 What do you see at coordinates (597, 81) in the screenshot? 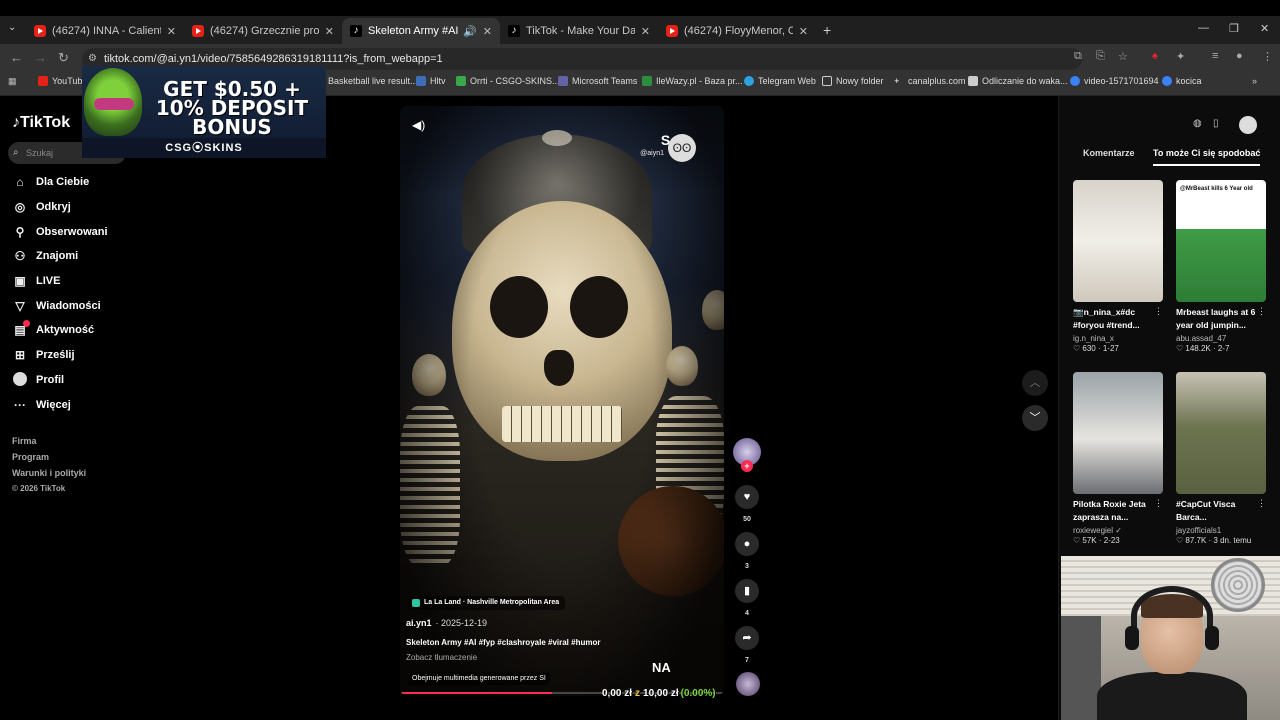
I see `bookmark-teams: Microsoft Teams` at bounding box center [597, 81].